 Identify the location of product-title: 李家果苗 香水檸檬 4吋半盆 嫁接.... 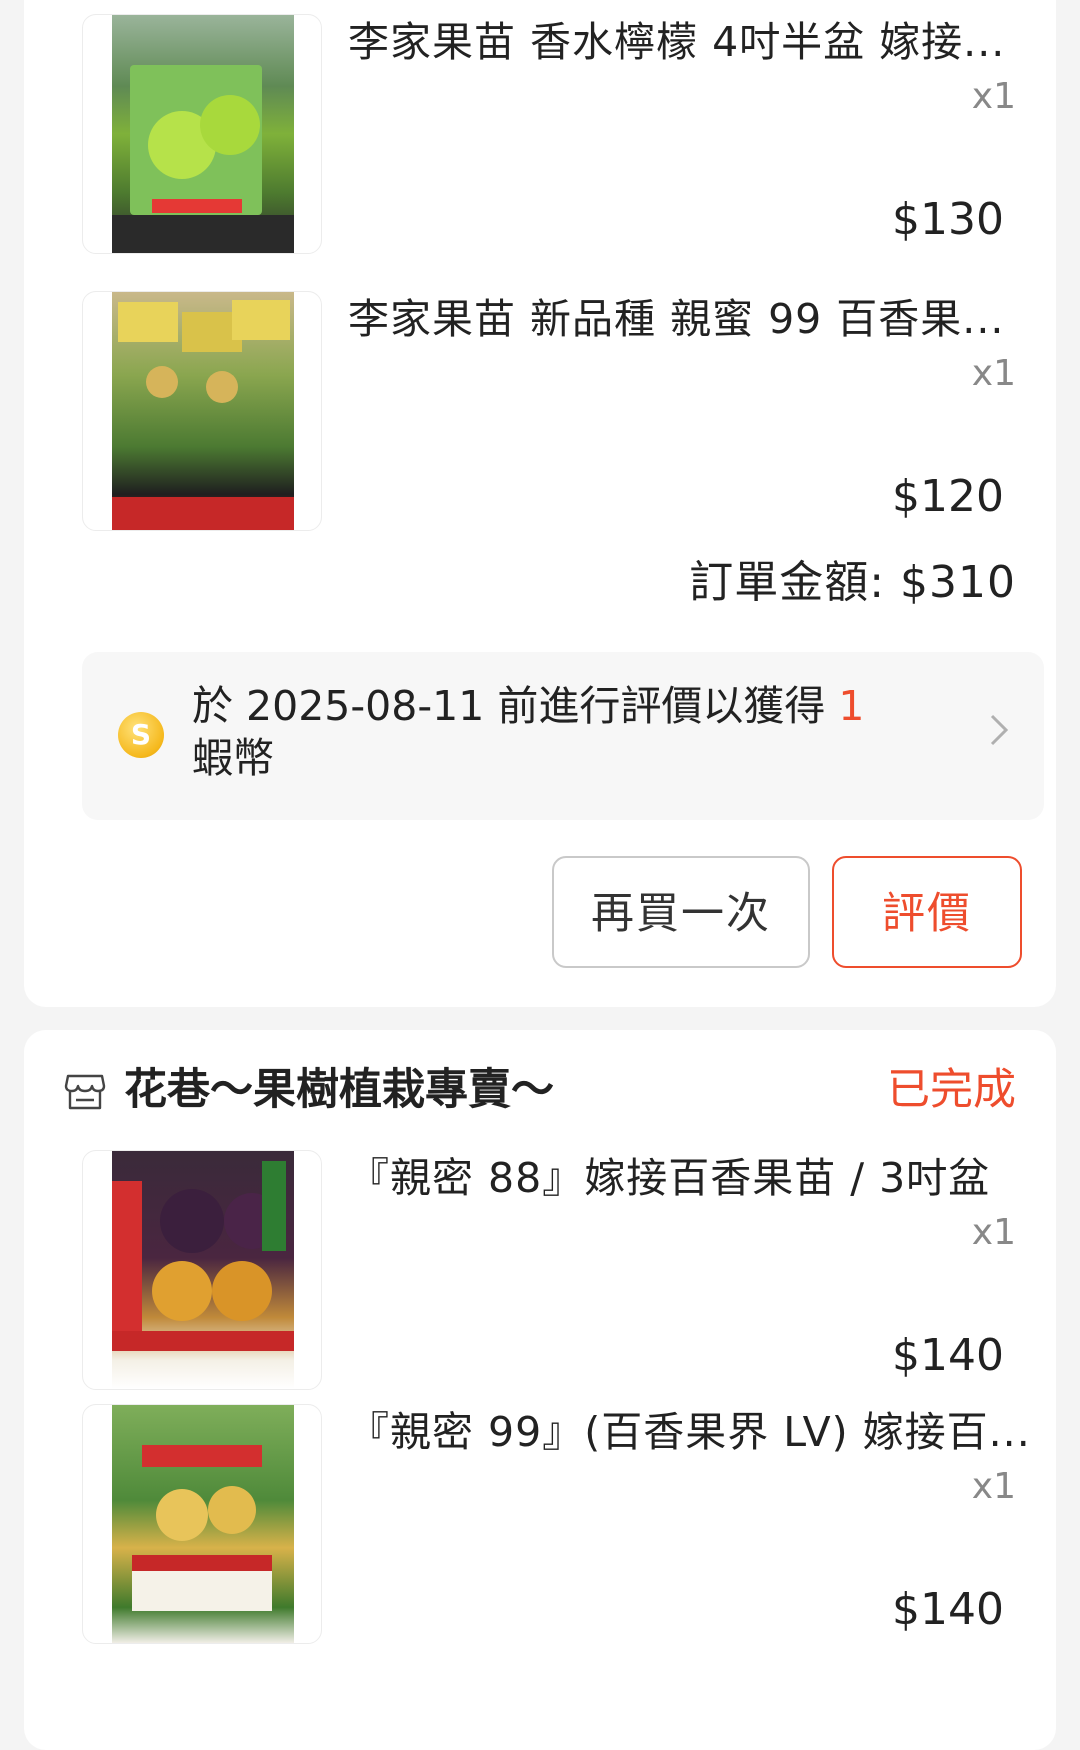
(693, 42).